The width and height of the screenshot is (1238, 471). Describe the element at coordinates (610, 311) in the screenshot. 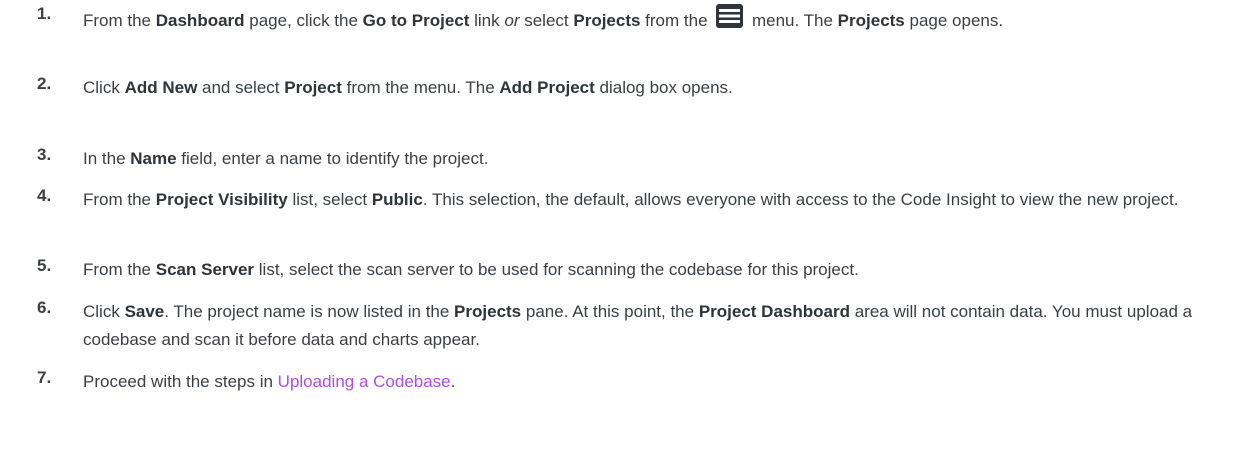

I see `step-text-run: pane. At this point, the` at that location.